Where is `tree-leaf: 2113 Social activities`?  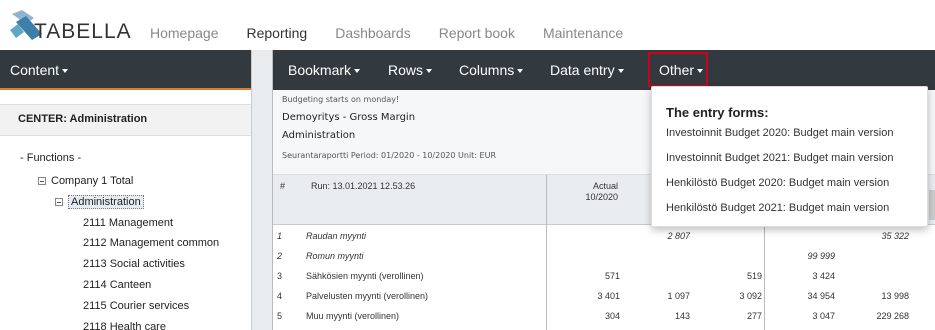 tree-leaf: 2113 Social activities is located at coordinates (134, 264).